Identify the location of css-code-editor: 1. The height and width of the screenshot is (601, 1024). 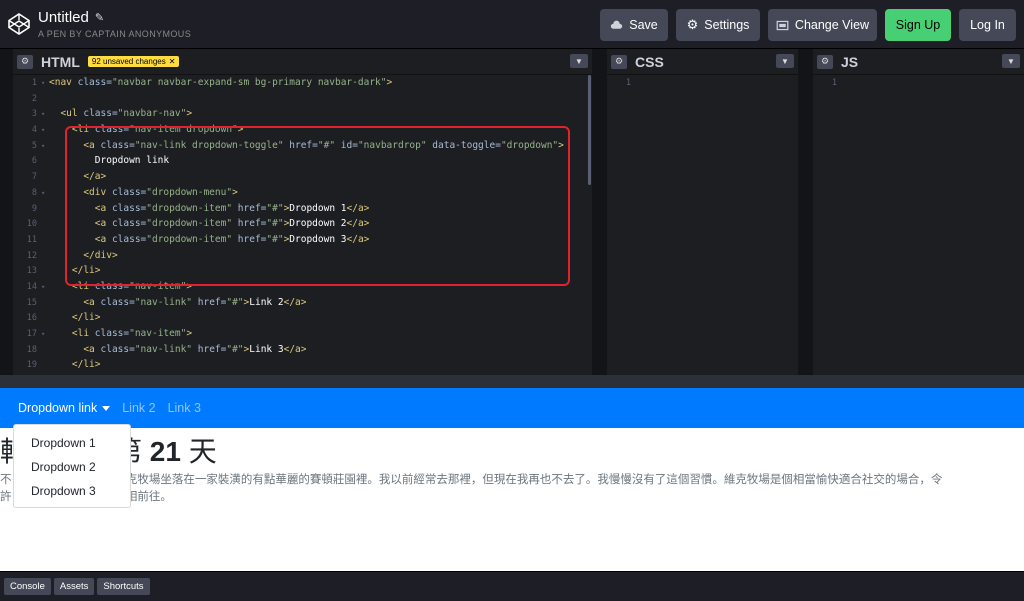
(702, 225).